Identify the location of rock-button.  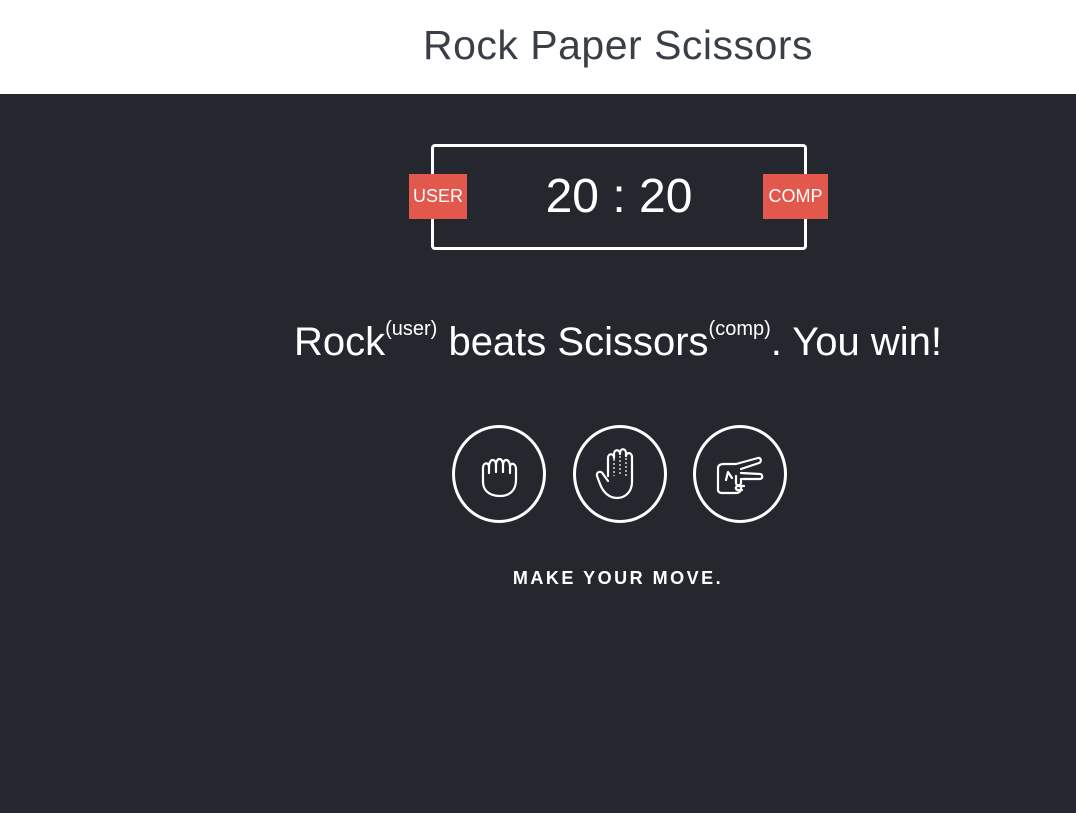
(499, 474).